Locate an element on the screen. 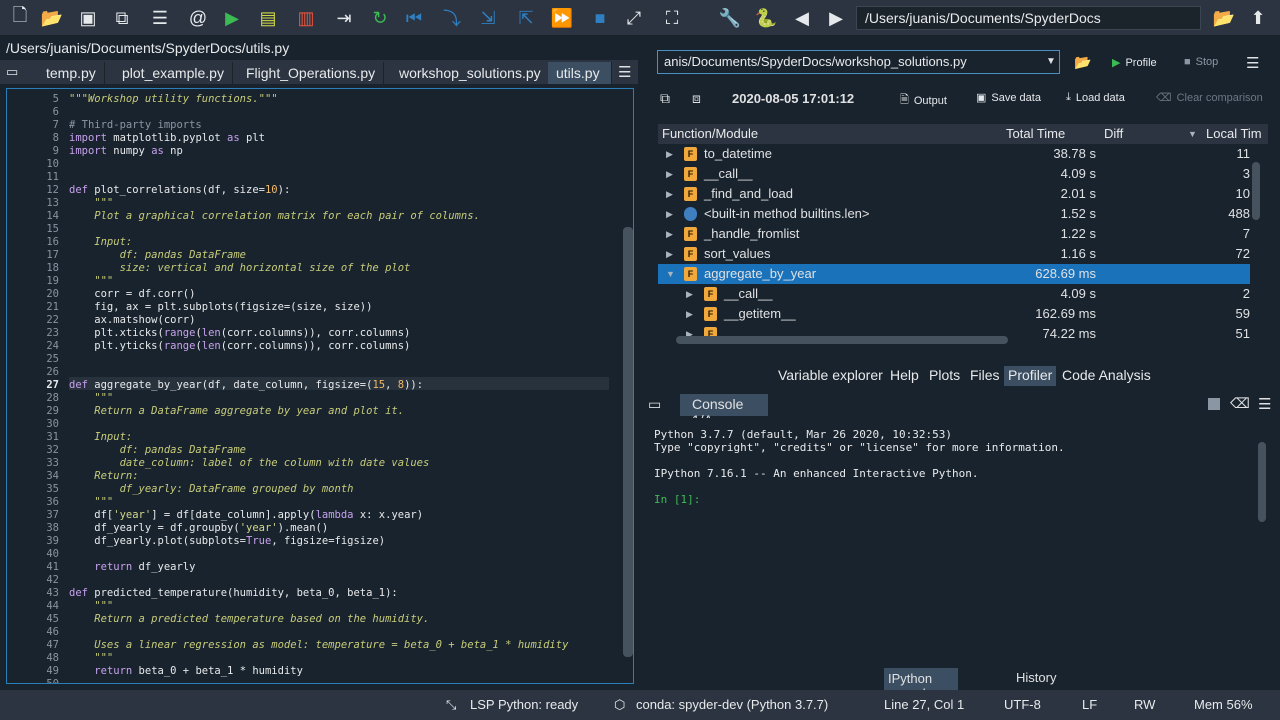  rerun-icon: ↻ is located at coordinates (380, 18).